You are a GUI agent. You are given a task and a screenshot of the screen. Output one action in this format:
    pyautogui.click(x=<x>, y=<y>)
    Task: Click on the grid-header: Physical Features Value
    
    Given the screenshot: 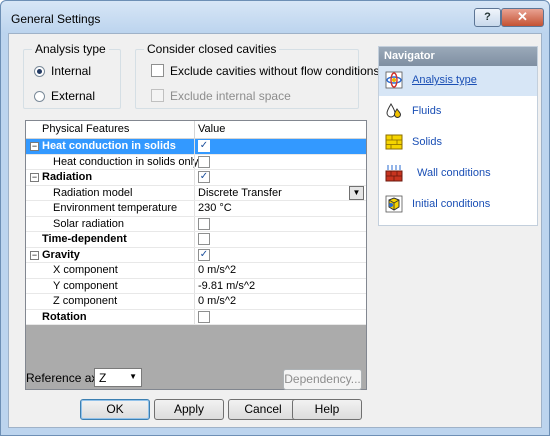 What is the action you would take?
    pyautogui.click(x=196, y=130)
    